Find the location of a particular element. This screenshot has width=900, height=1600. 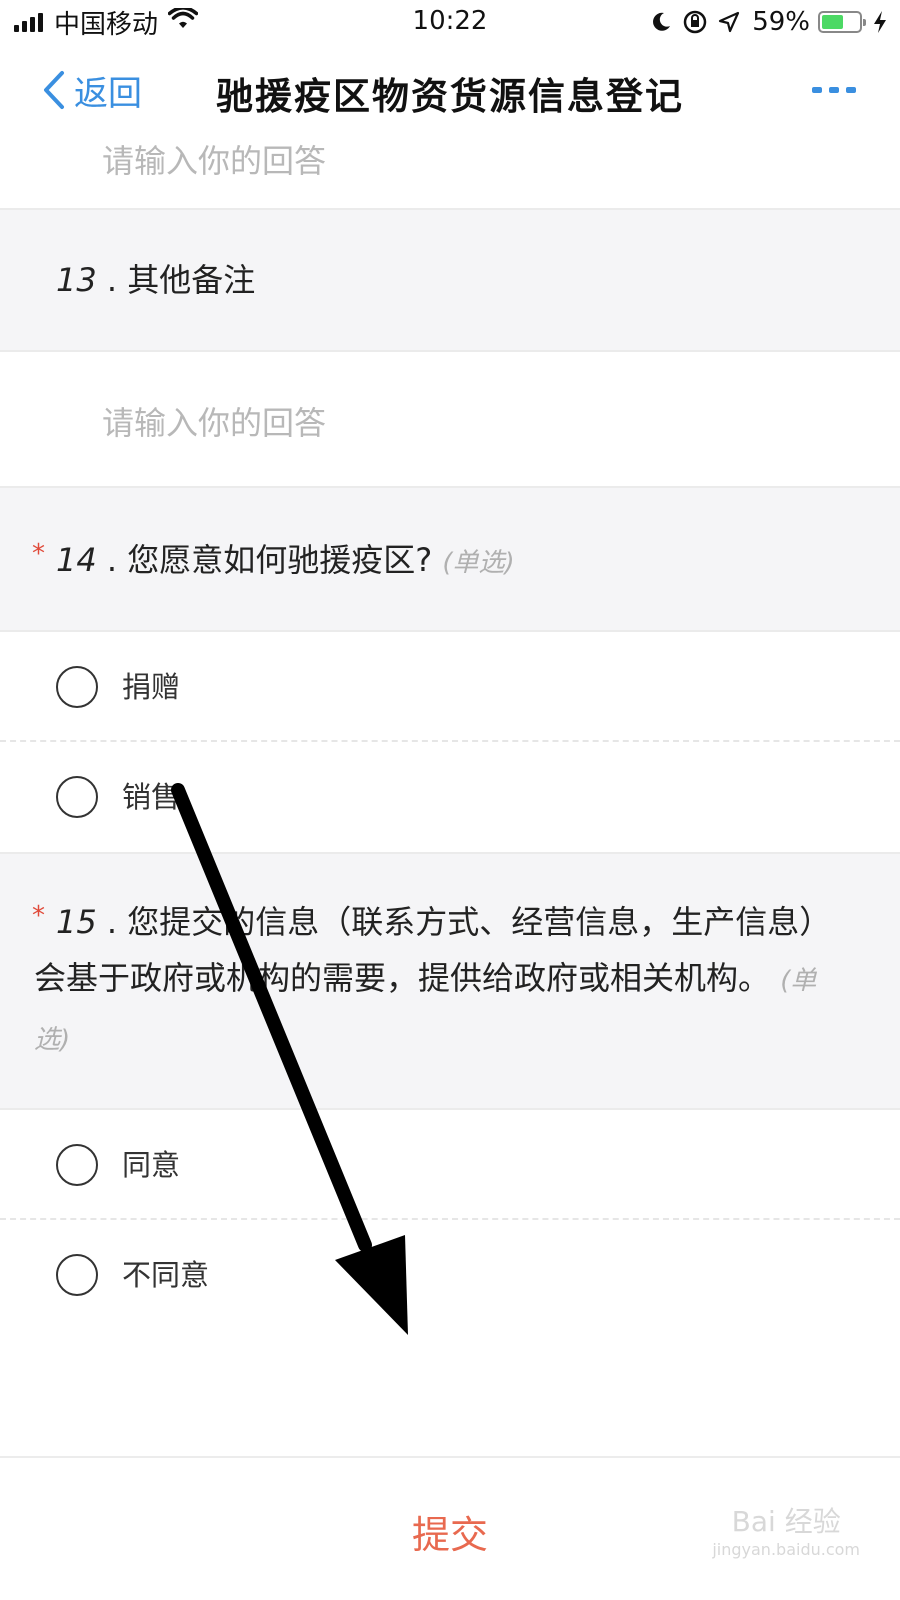

more-icon is located at coordinates (834, 90).